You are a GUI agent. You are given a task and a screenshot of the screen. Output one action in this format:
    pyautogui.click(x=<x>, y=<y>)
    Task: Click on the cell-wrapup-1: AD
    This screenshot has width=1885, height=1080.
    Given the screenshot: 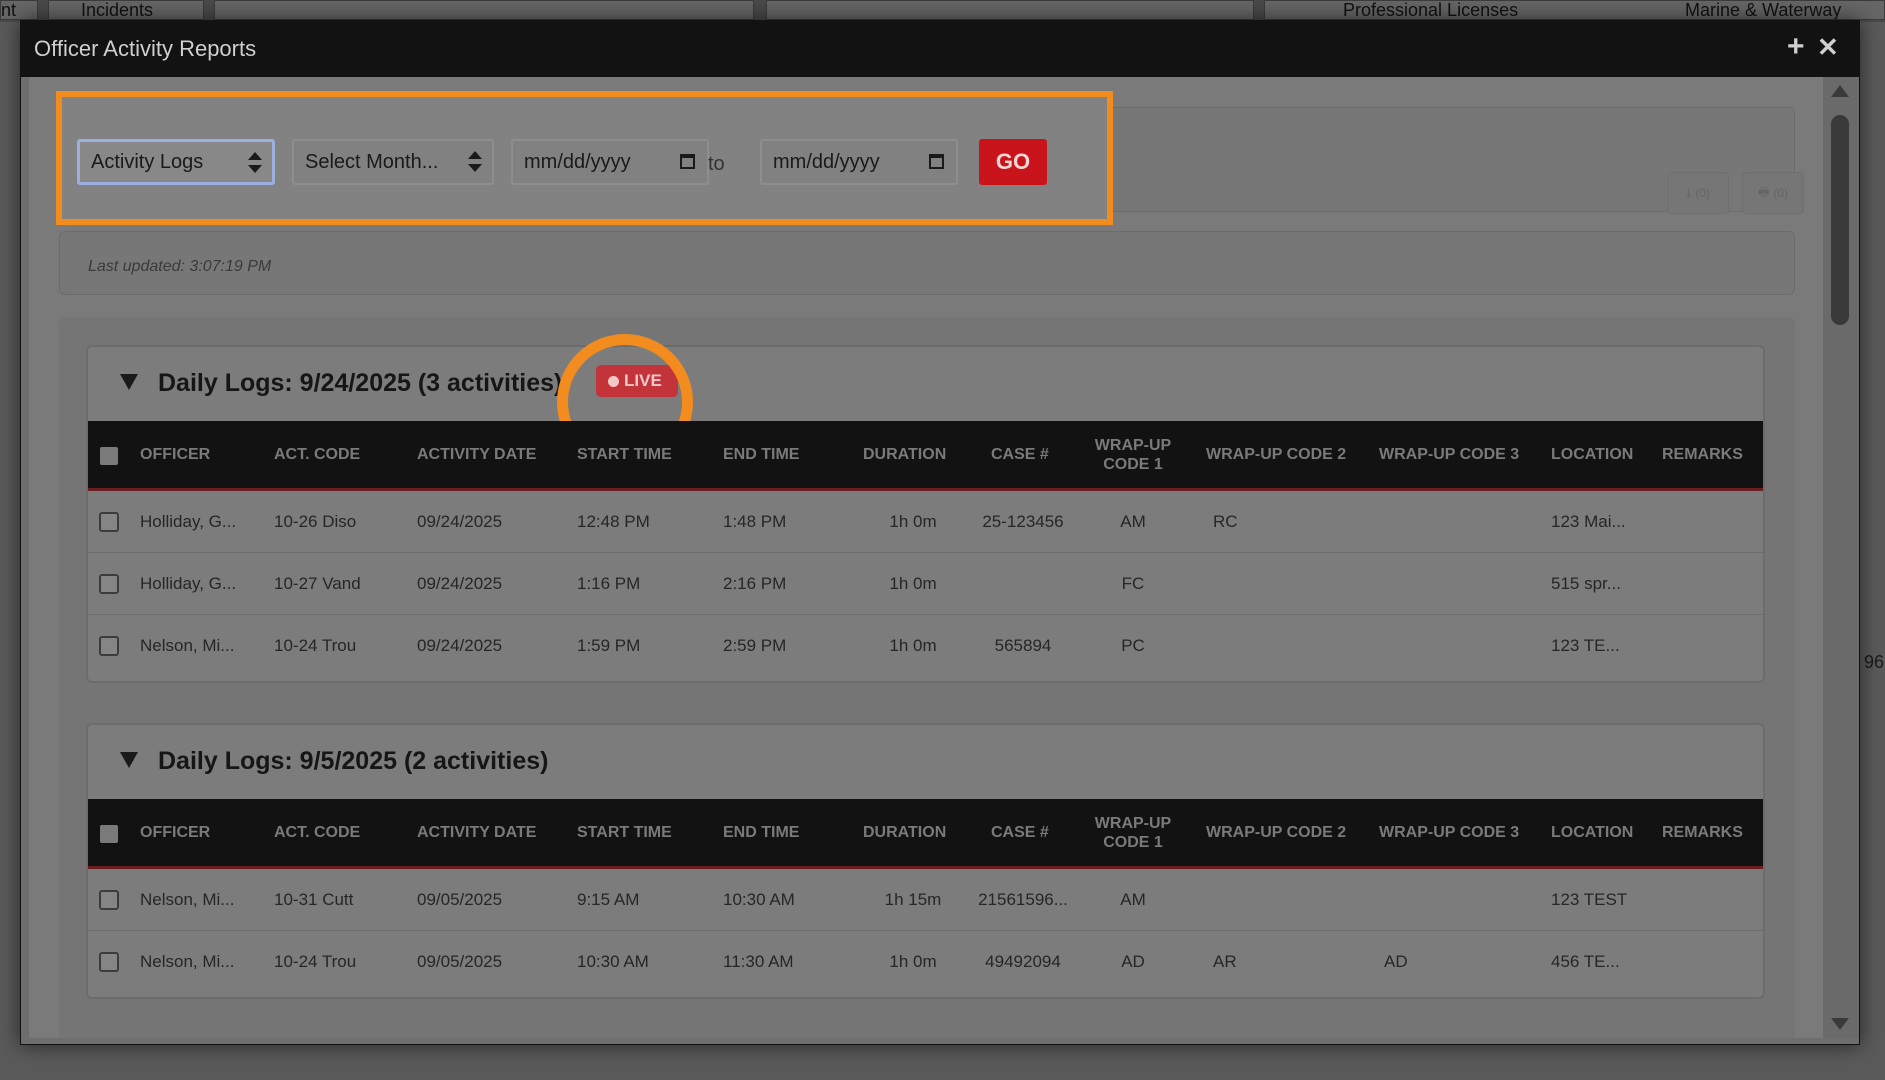 What is the action you would take?
    pyautogui.click(x=1133, y=961)
    